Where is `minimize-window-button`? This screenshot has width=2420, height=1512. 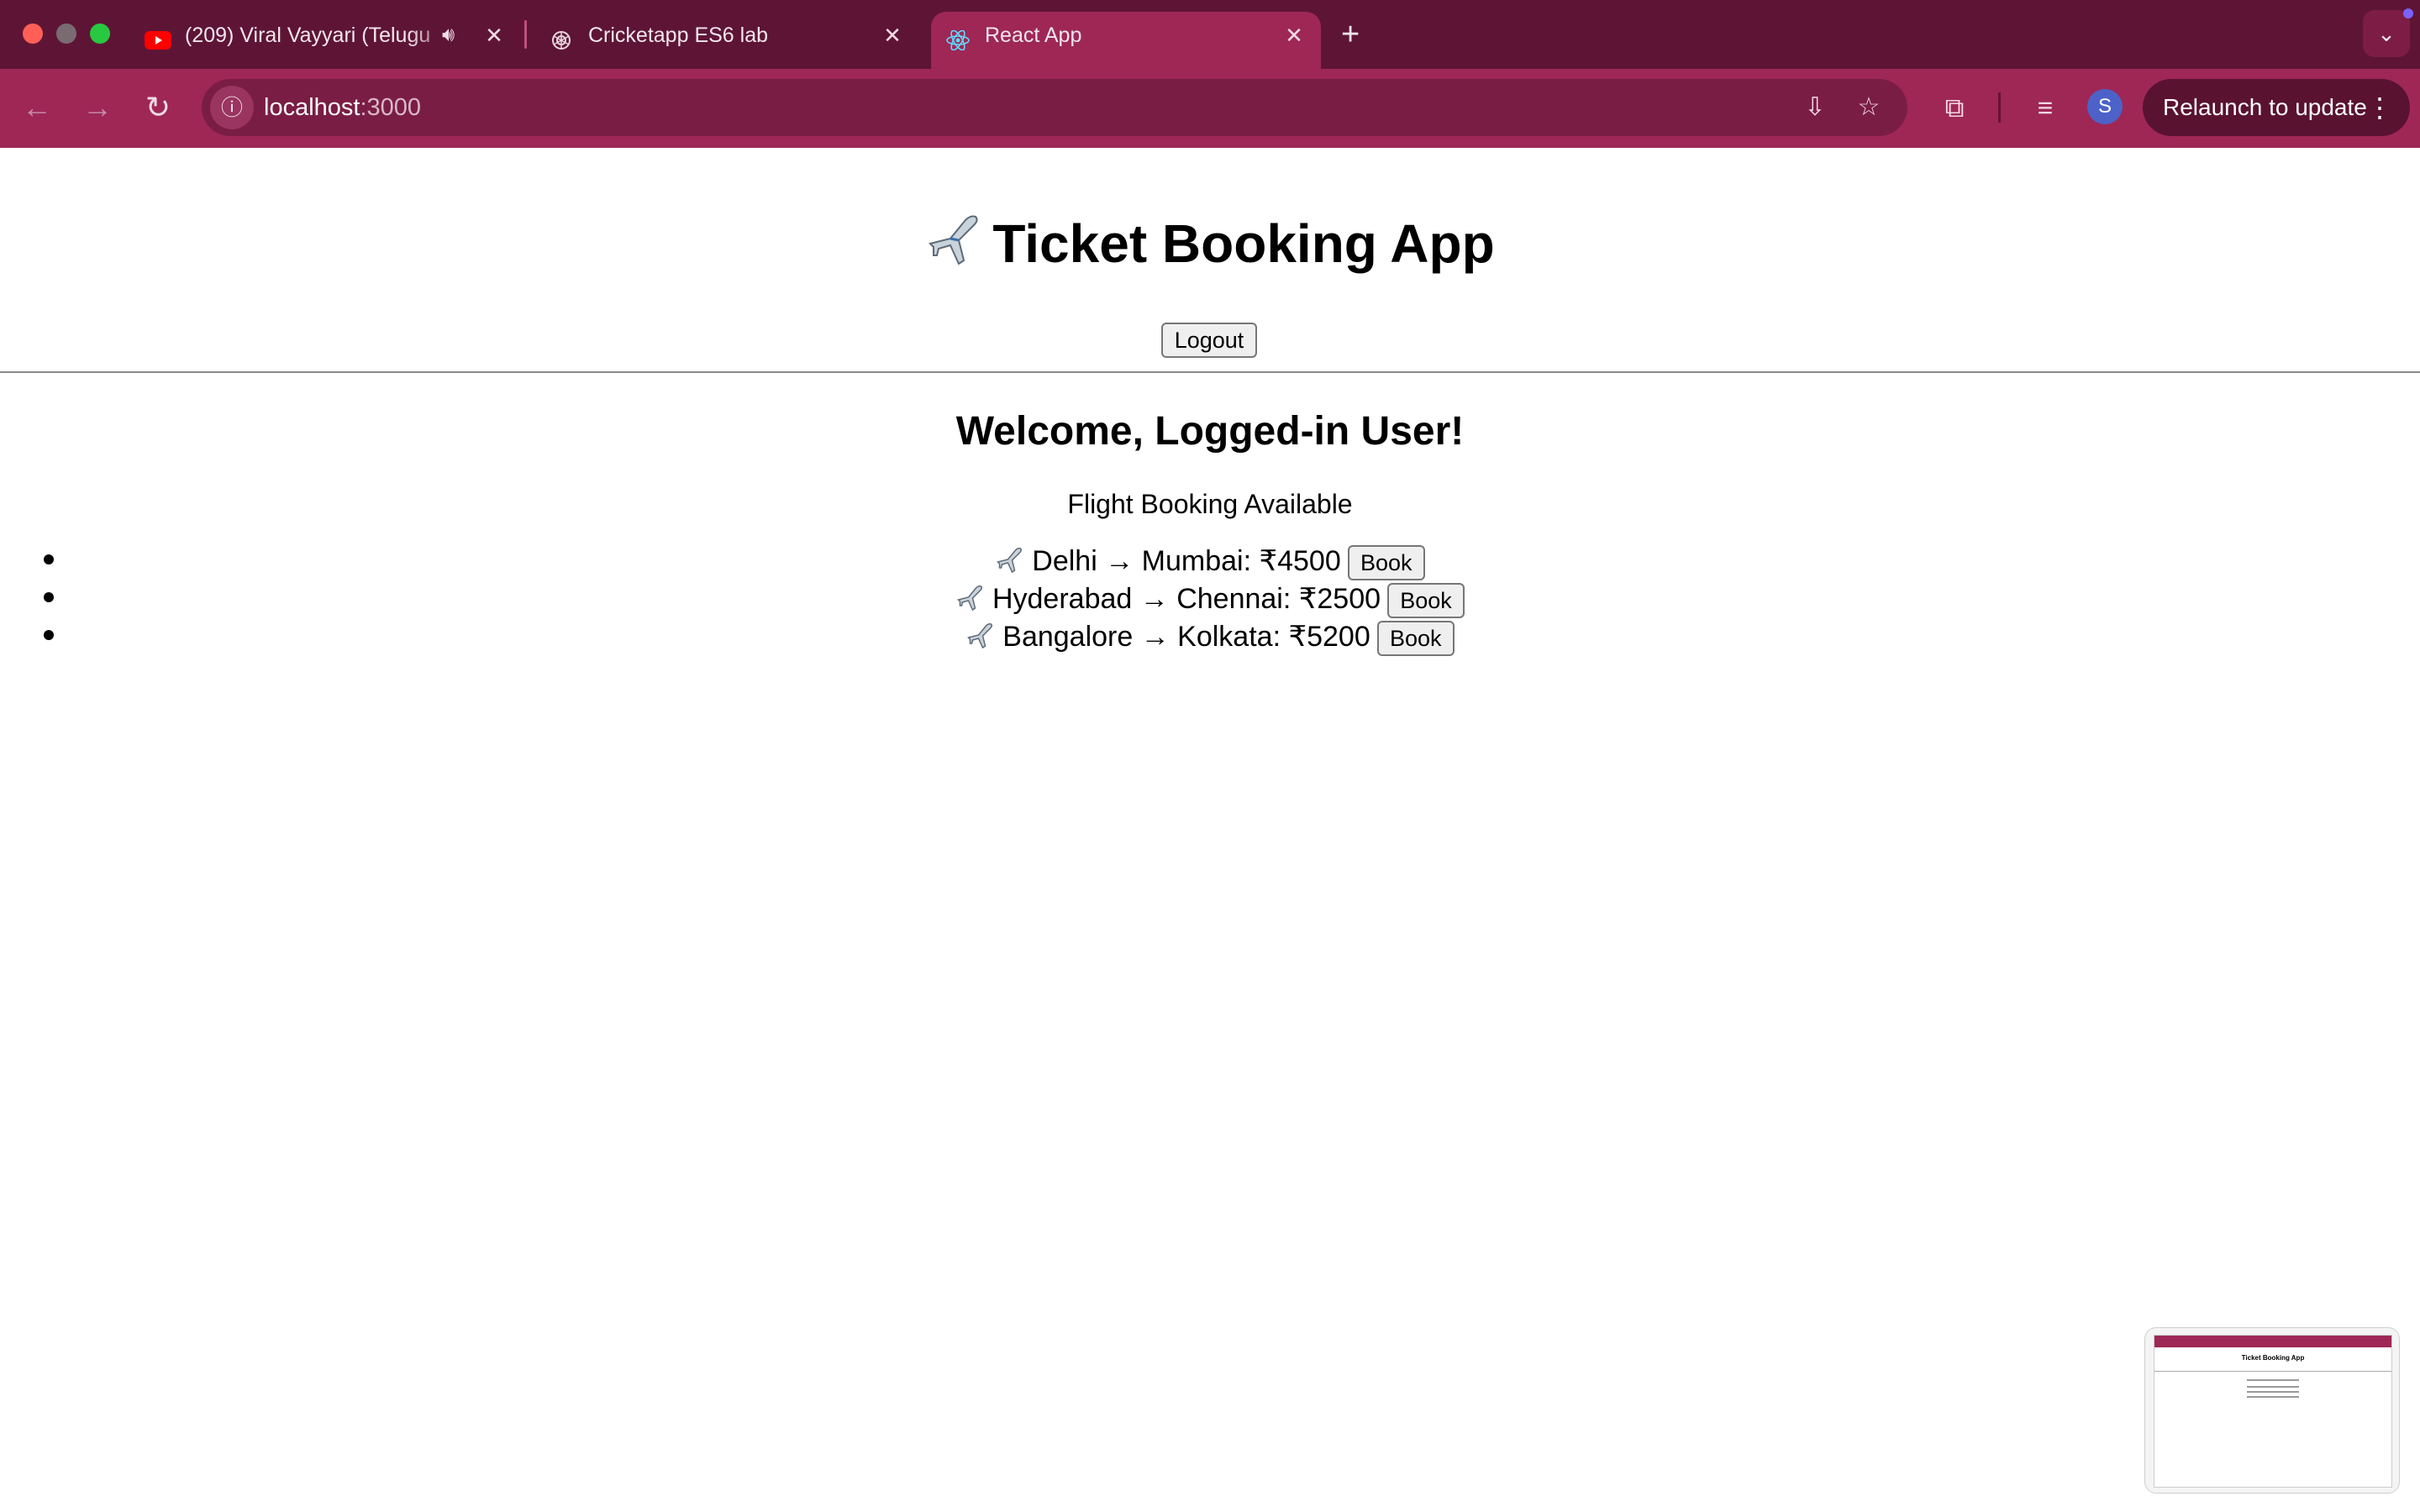
minimize-window-button is located at coordinates (66, 34).